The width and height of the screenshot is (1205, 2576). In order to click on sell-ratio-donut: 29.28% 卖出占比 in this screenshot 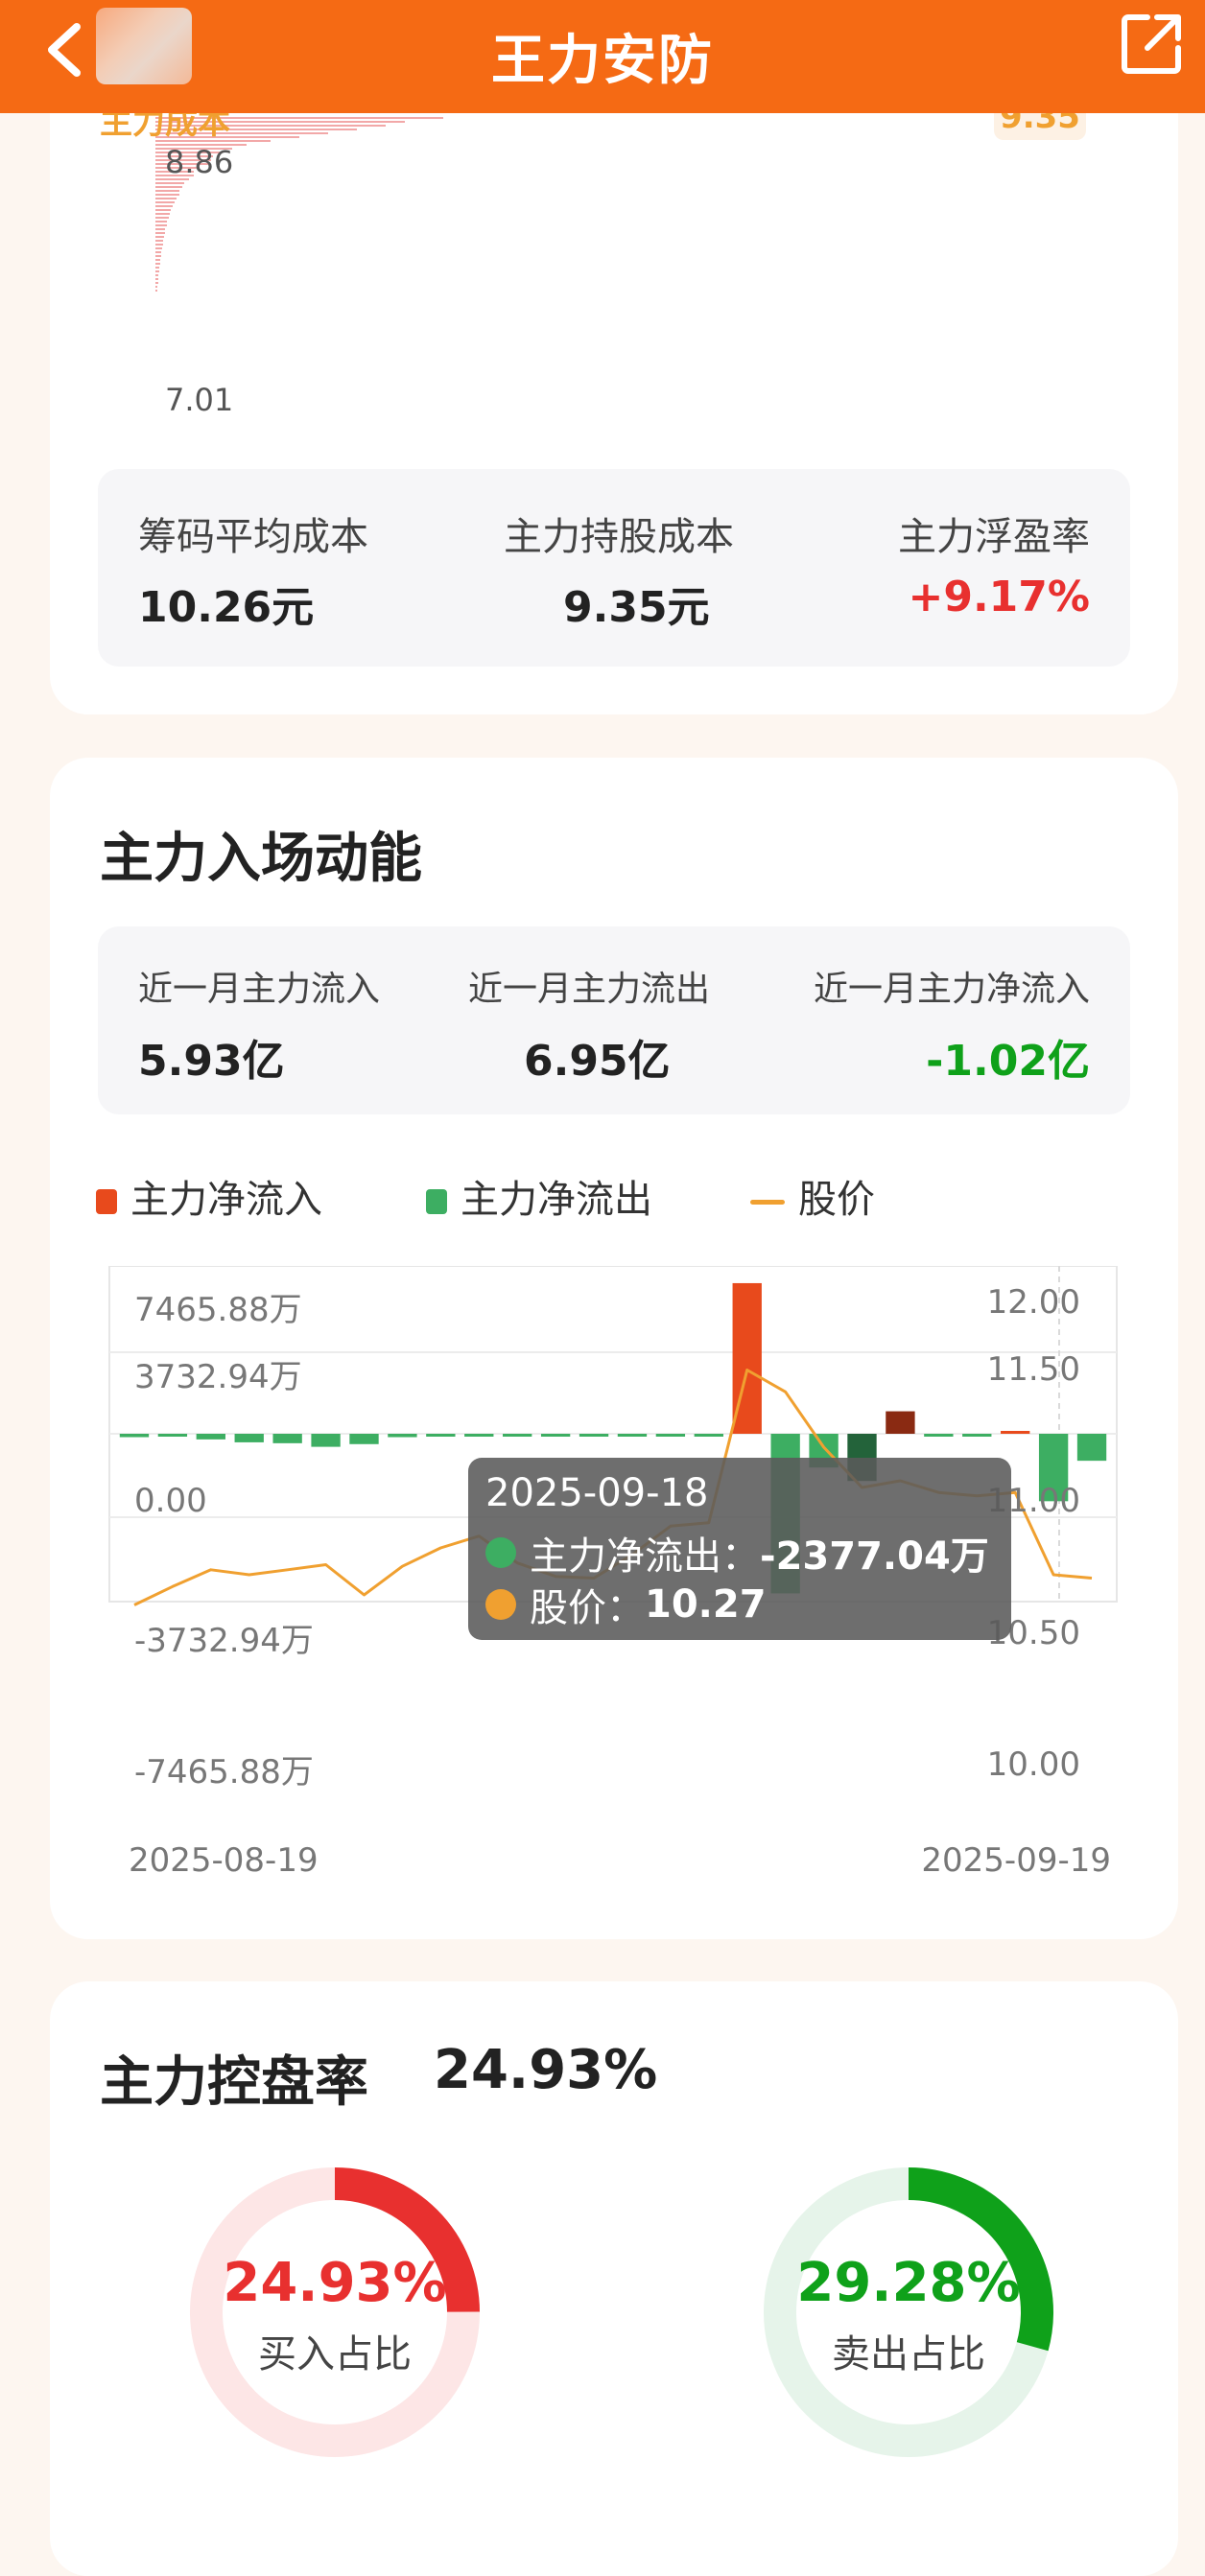, I will do `click(909, 2312)`.